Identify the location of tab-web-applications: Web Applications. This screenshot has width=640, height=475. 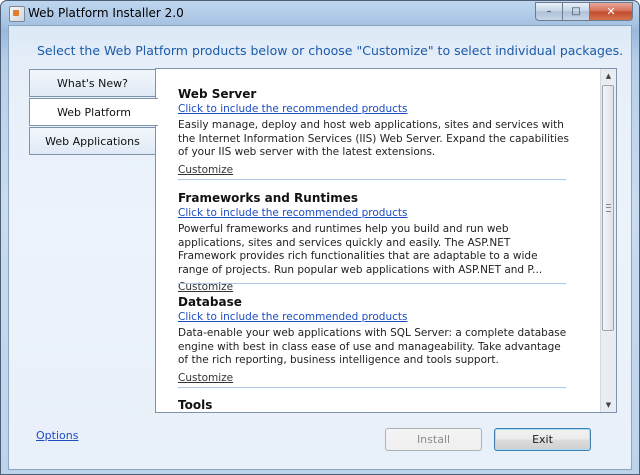
(92, 141).